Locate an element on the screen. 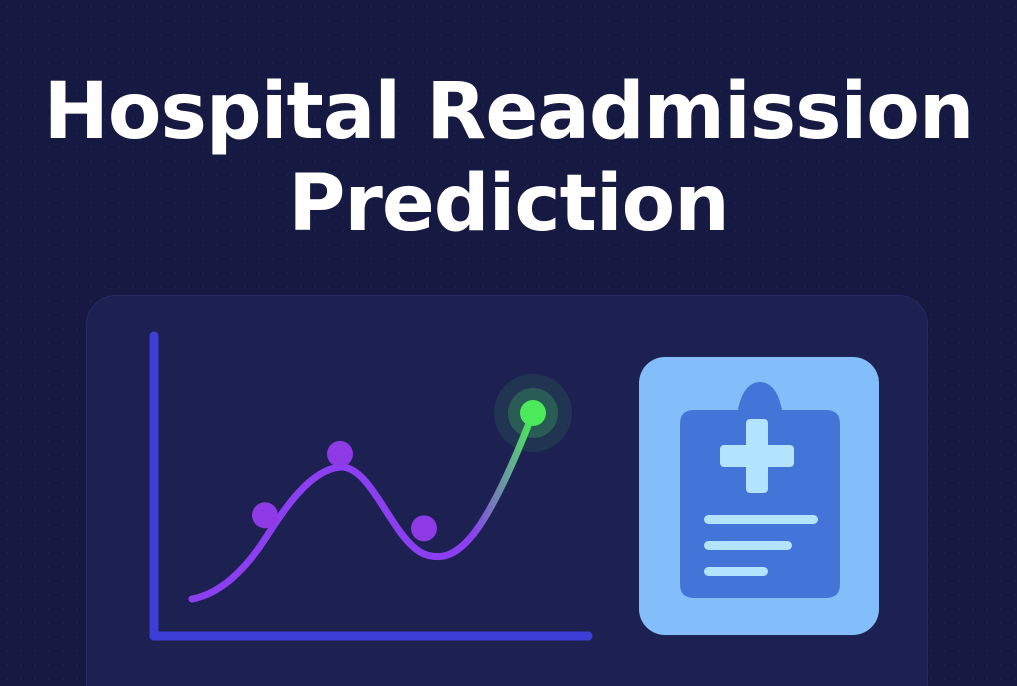 Image resolution: width=1017 pixels, height=686 pixels. chart-series-line is located at coordinates (362, 506).